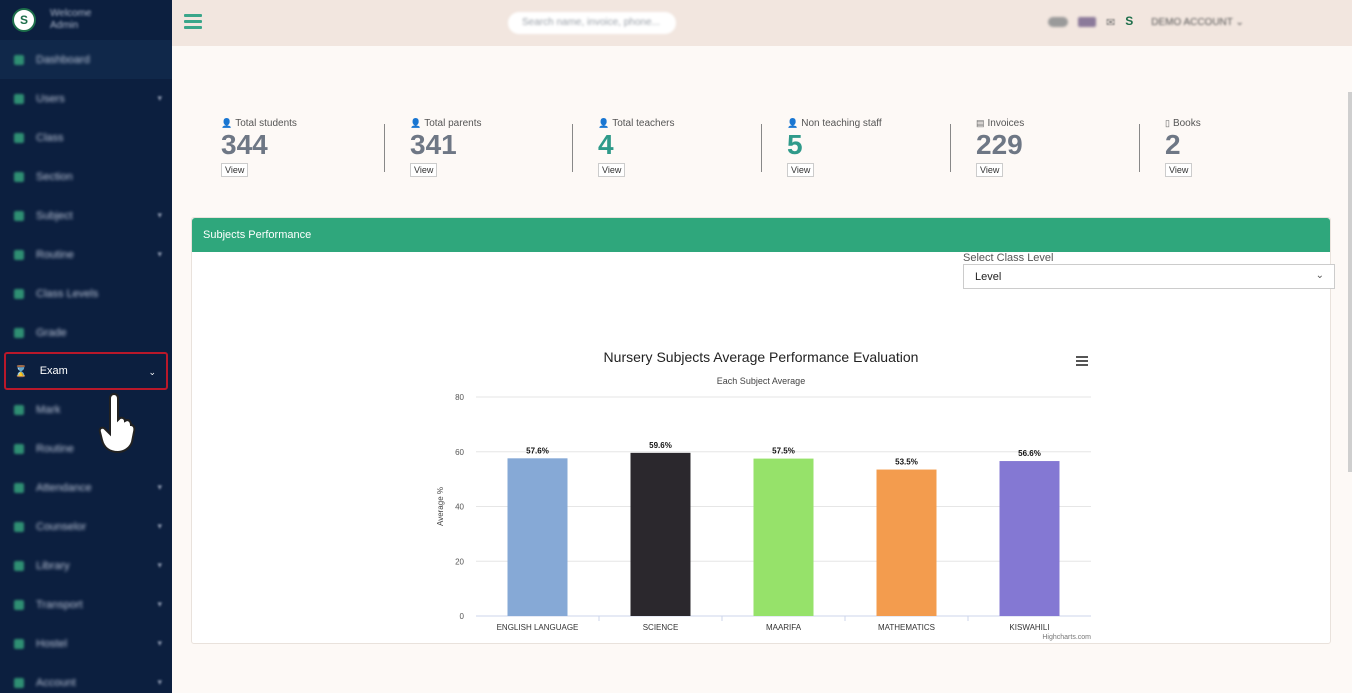  I want to click on x-tick-label: SCIENCE, so click(661, 627).